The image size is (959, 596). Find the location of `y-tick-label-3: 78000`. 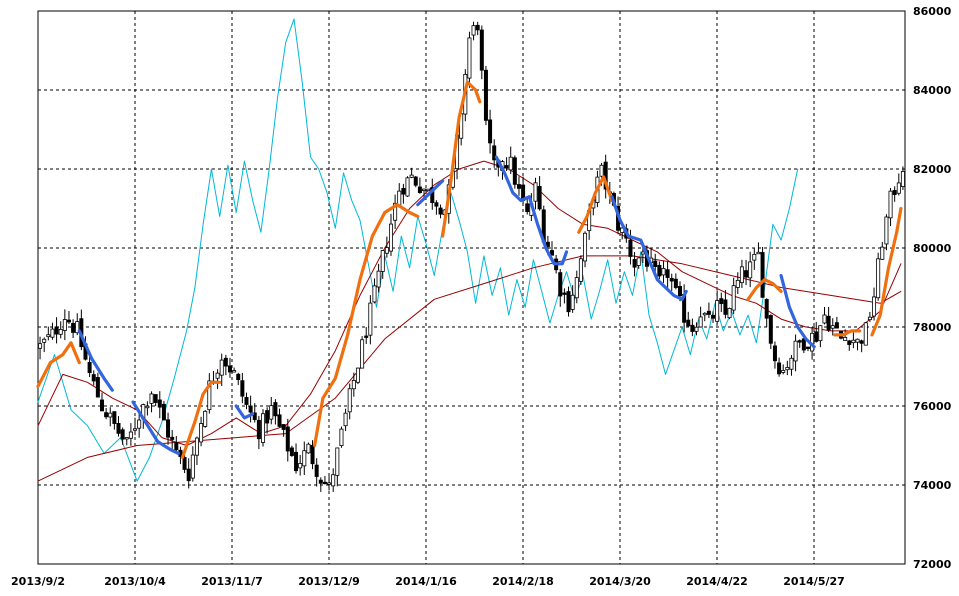

y-tick-label-3: 78000 is located at coordinates (932, 327).